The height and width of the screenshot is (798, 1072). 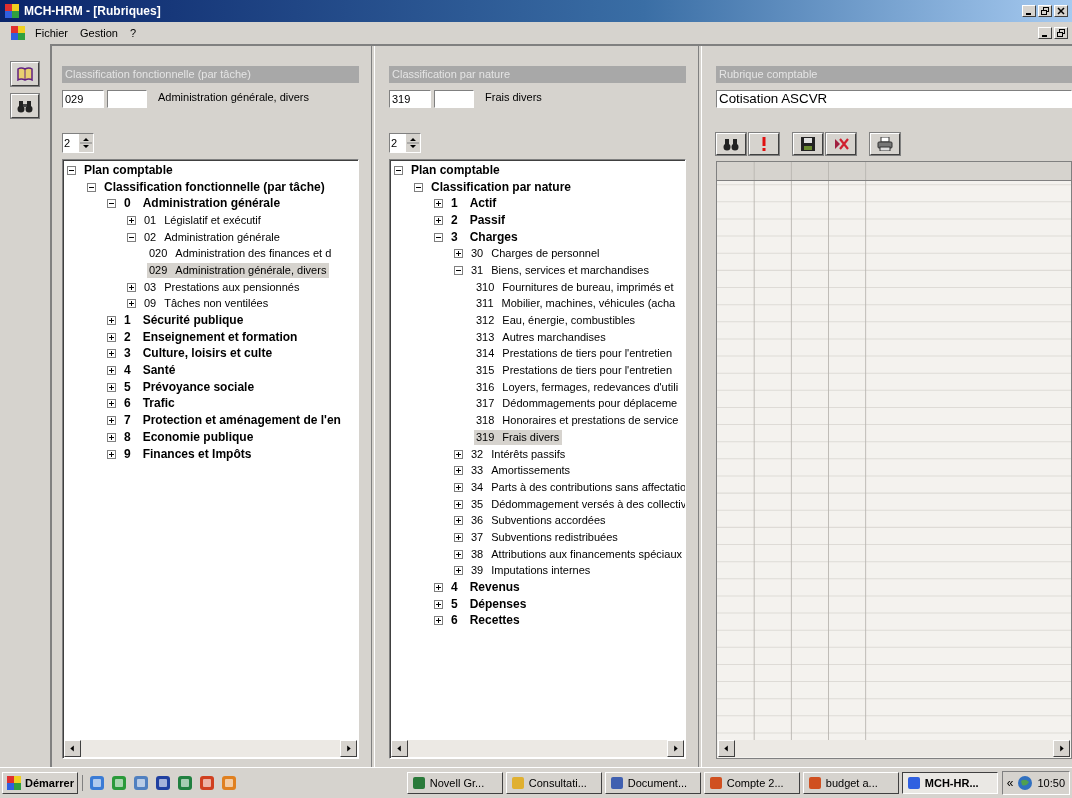 What do you see at coordinates (222, 287) in the screenshot?
I see `tree-item: 03 Prestations aux pensionnés` at bounding box center [222, 287].